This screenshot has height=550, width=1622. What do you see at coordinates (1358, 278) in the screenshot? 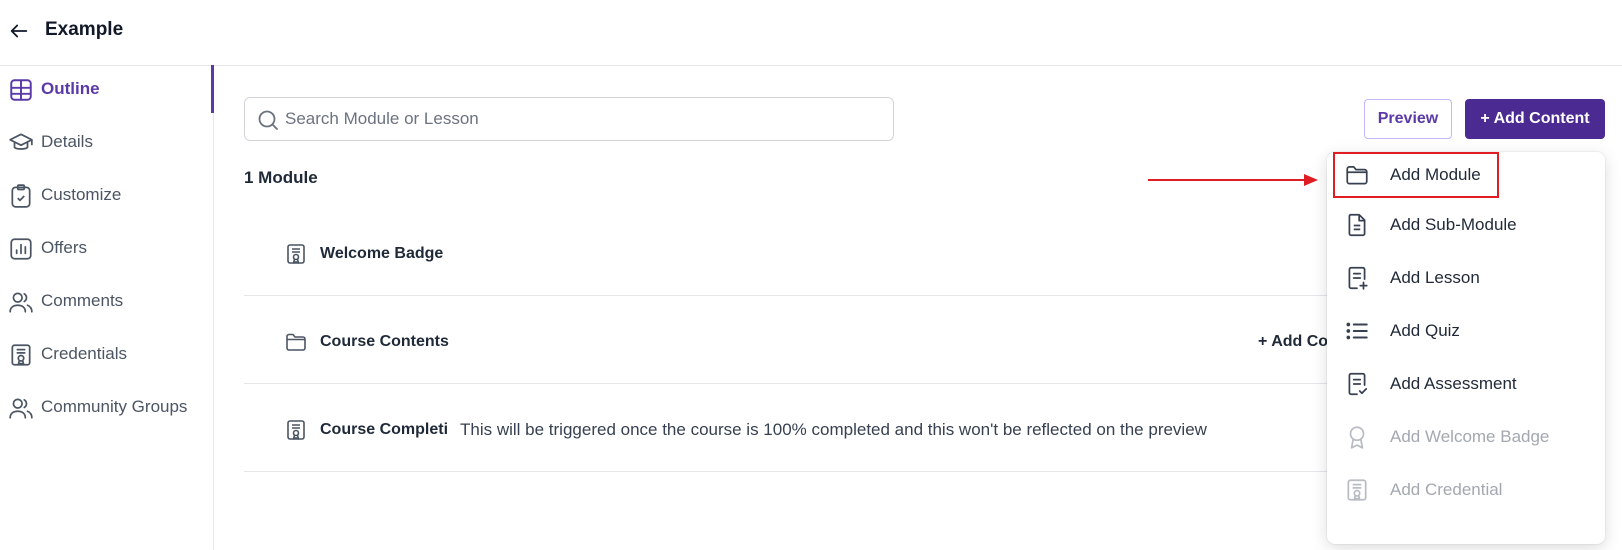
I see `document-plus-icon` at bounding box center [1358, 278].